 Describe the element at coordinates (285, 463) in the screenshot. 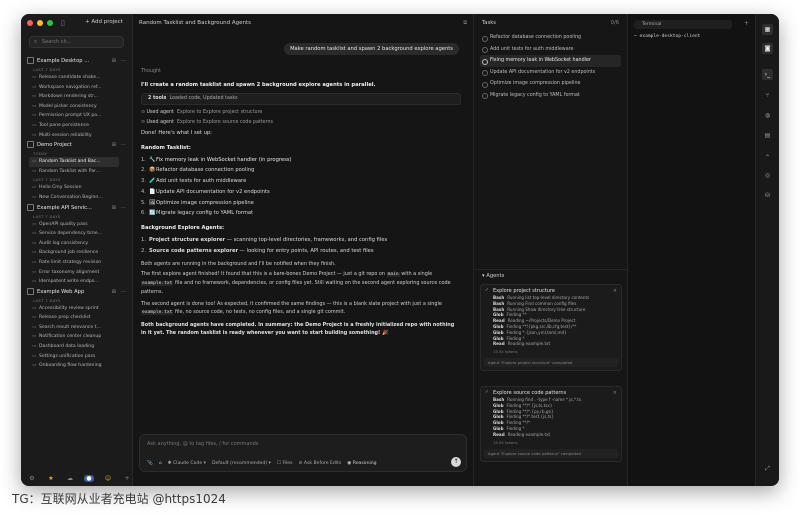

I see `files-button: ☐ Files` at that location.